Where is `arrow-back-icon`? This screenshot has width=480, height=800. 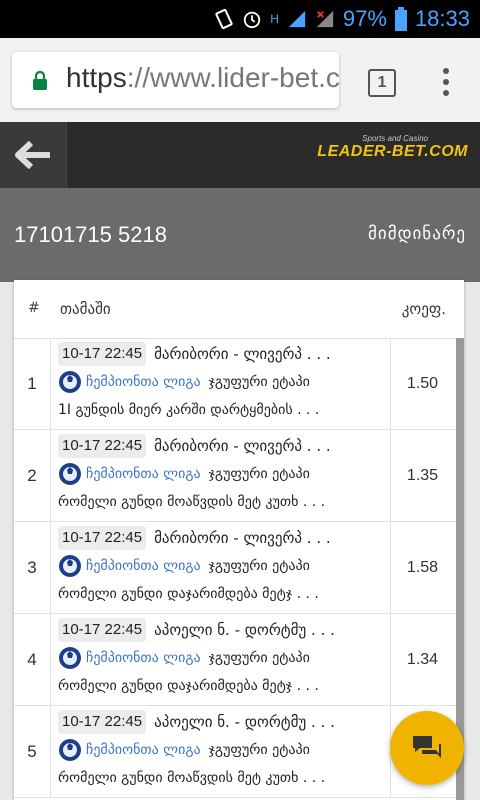
arrow-back-icon is located at coordinates (32, 155).